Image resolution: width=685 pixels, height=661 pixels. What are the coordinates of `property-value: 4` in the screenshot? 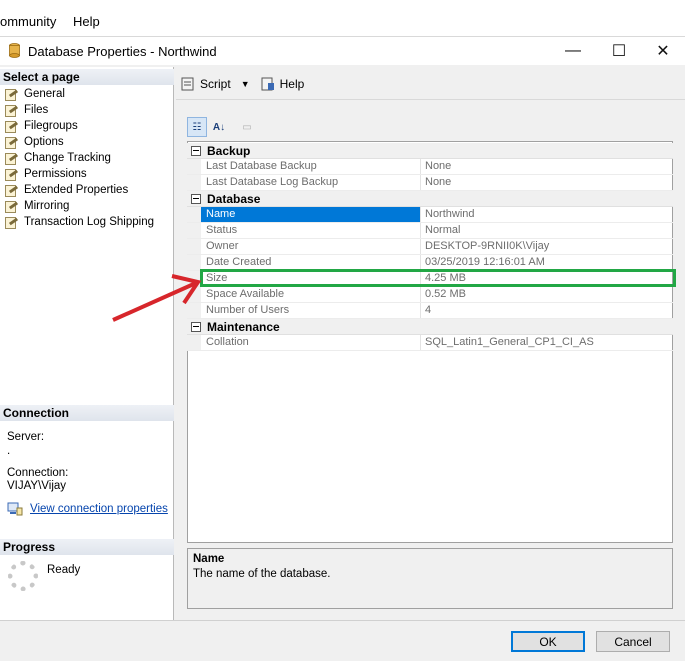 It's located at (428, 310).